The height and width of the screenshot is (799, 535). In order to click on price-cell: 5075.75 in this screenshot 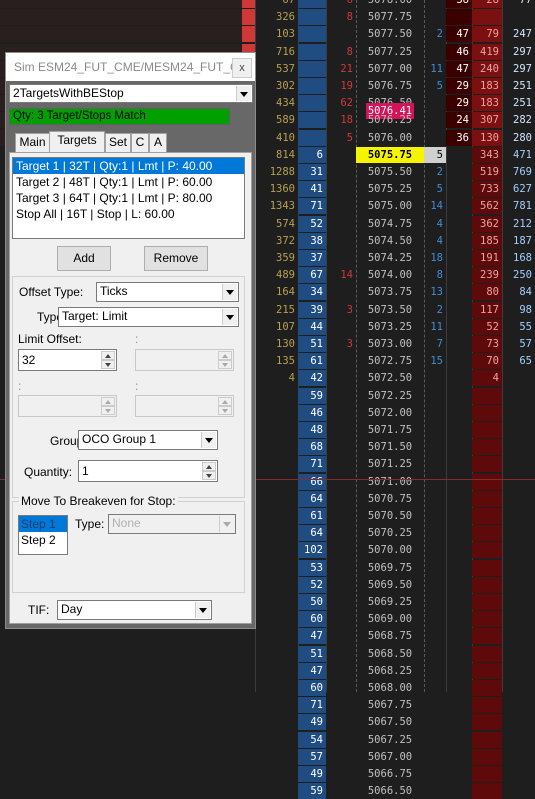, I will do `click(390, 154)`.